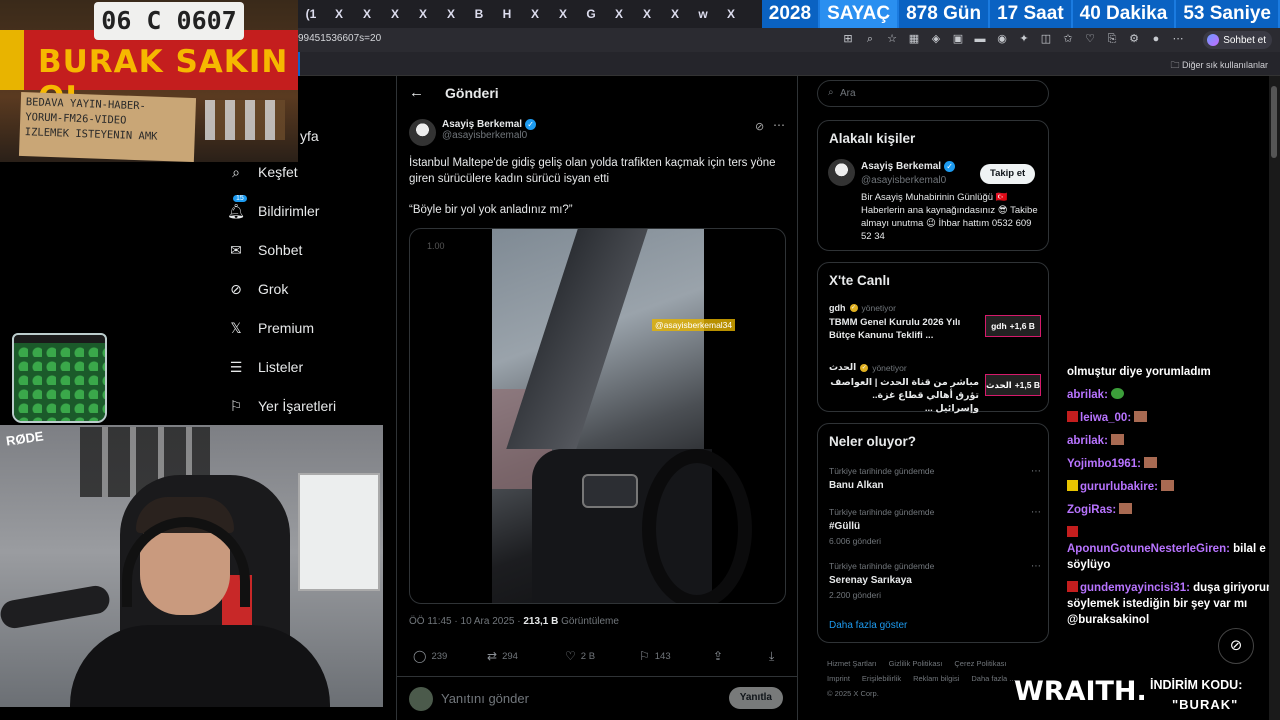 The image size is (1280, 720). Describe the element at coordinates (1134, 39) in the screenshot. I see `settings-icon: ⚙` at that location.